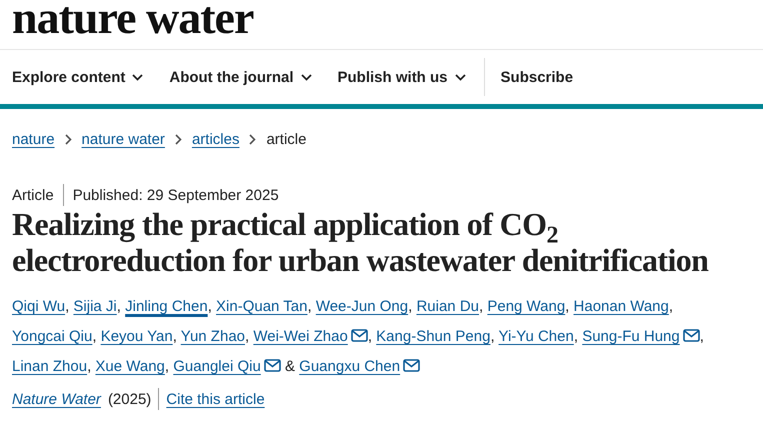 Image resolution: width=763 pixels, height=439 pixels. Describe the element at coordinates (52, 336) in the screenshot. I see `author-link: Yongcai Qiu` at that location.